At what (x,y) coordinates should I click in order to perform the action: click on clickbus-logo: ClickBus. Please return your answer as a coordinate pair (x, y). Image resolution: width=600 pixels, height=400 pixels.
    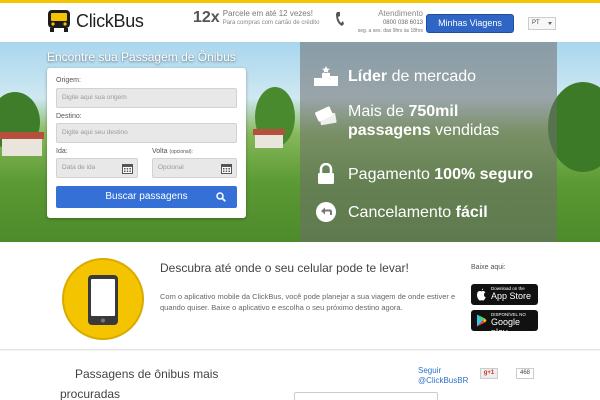
    Looking at the image, I should click on (95, 21).